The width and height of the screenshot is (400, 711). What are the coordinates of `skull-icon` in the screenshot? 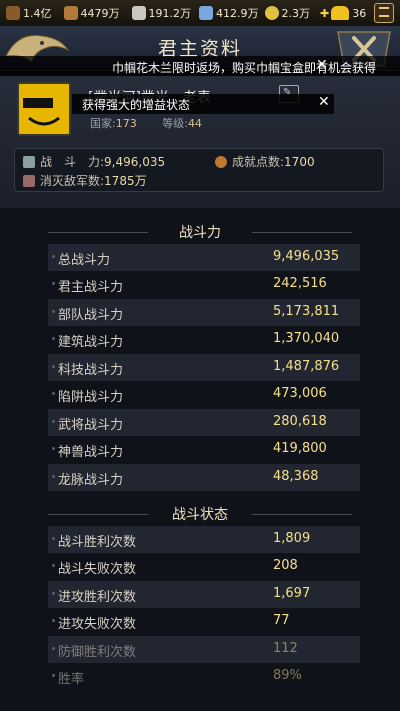 It's located at (29, 181).